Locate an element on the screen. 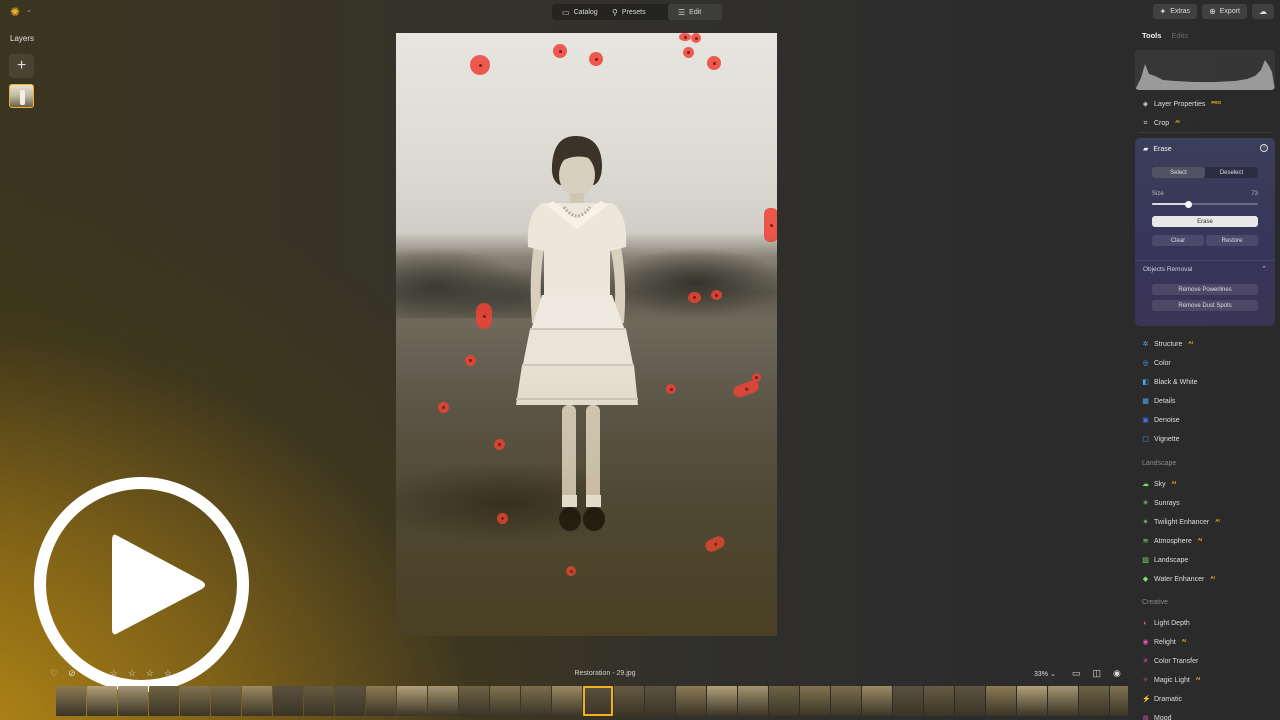  erase-button: Erase is located at coordinates (1205, 221).